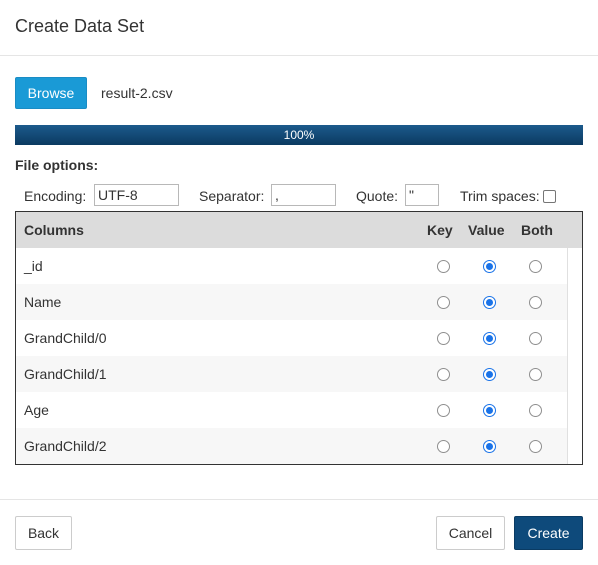 The width and height of the screenshot is (598, 565). Describe the element at coordinates (486, 230) in the screenshot. I see `header-value: Value` at that location.